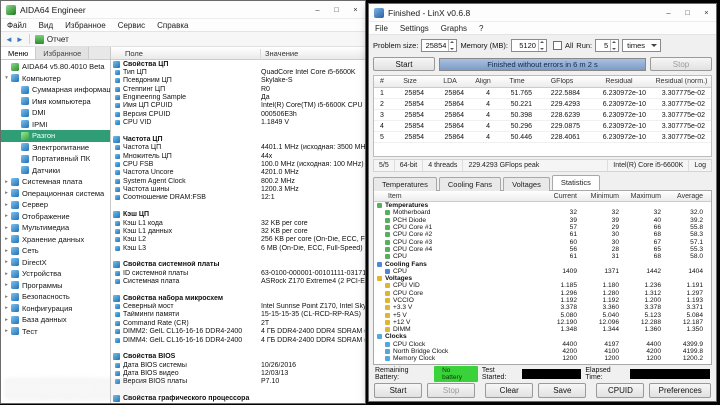 This screenshot has width=720, height=405. What do you see at coordinates (20, 39) in the screenshot?
I see `forward-icon: ►` at bounding box center [20, 39].